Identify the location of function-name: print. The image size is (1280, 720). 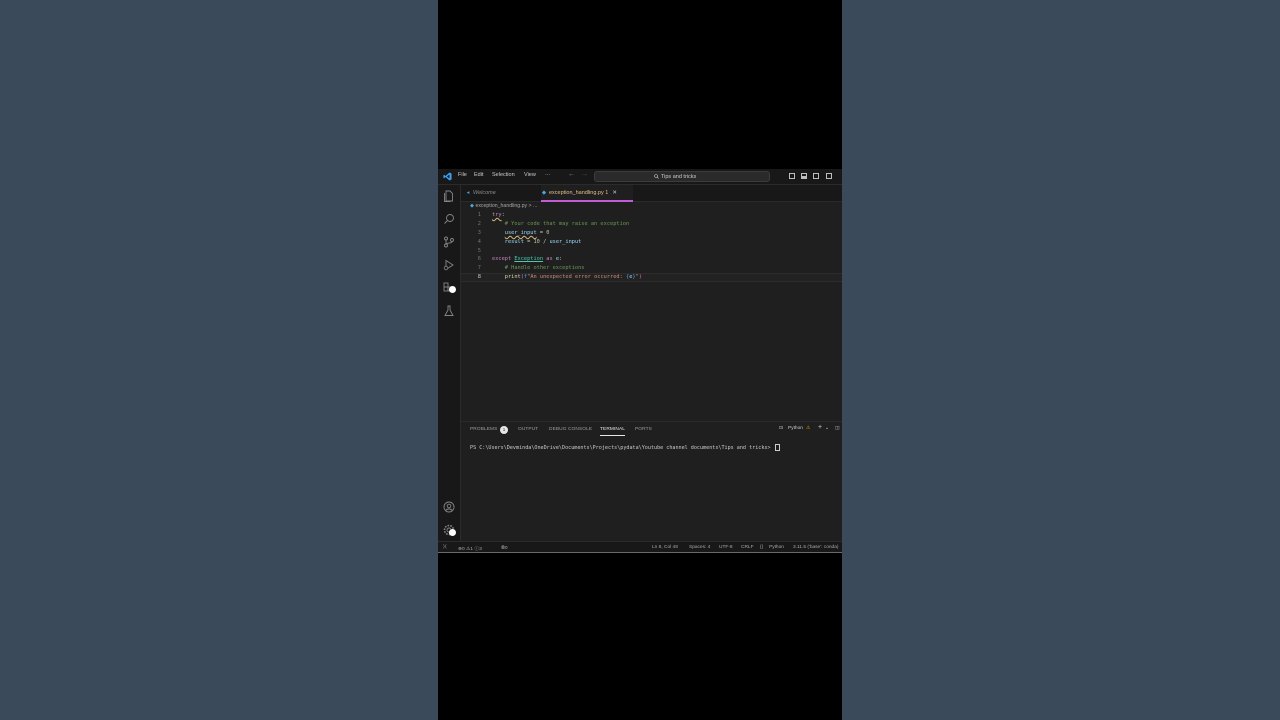
(512, 277).